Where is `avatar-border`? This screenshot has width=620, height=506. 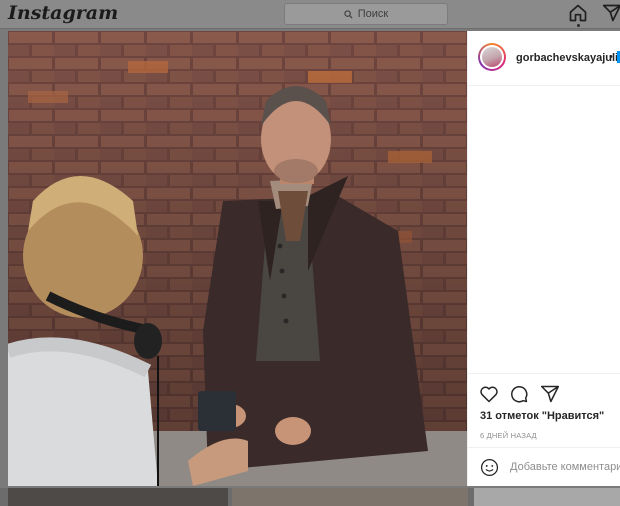
avatar-border is located at coordinates (492, 57).